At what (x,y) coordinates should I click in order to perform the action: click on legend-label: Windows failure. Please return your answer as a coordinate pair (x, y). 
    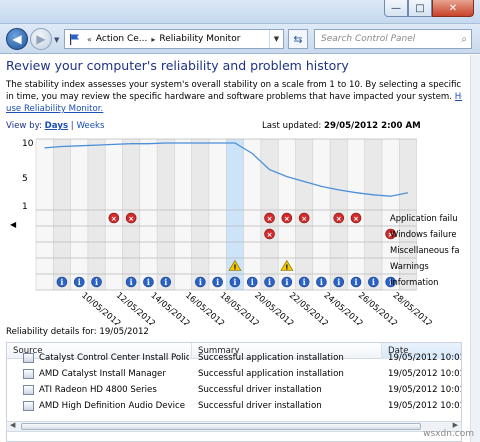
    Looking at the image, I should click on (423, 234).